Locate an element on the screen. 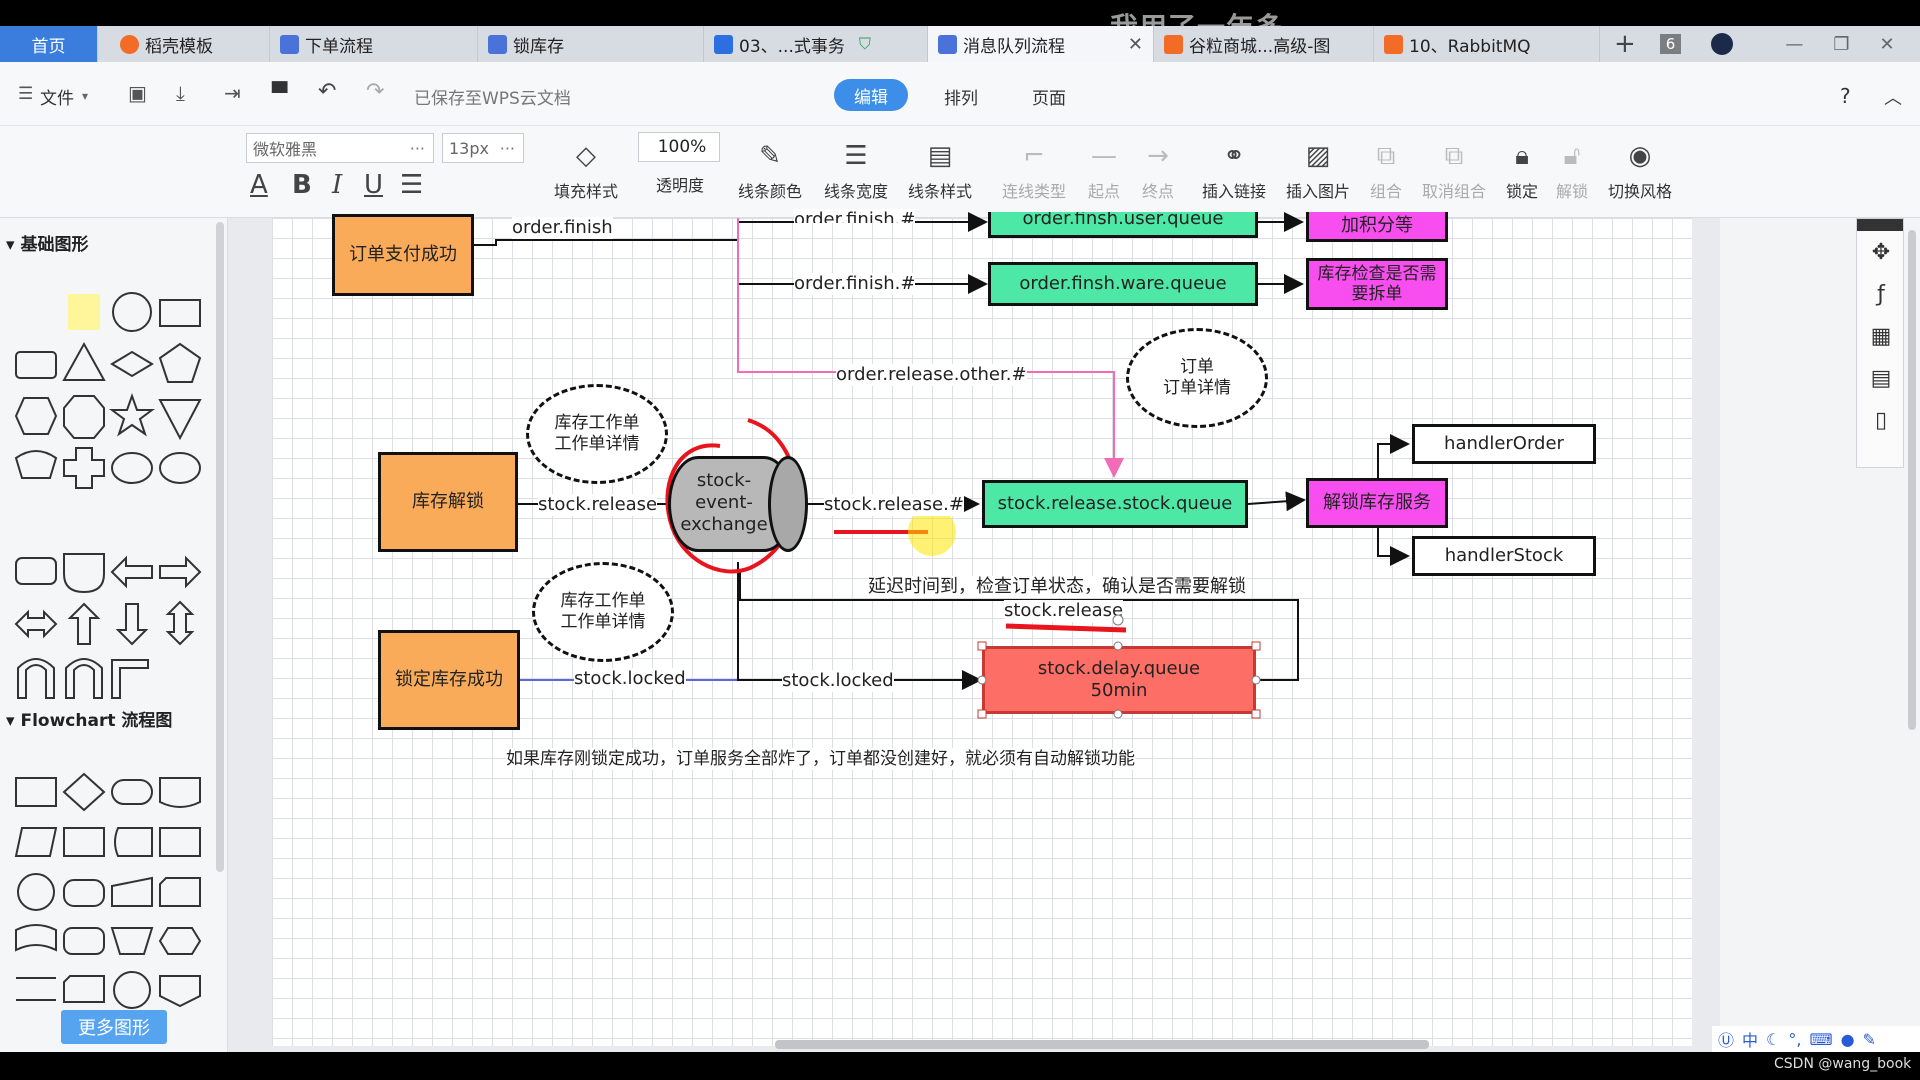 This screenshot has height=1080, width=1920. line-style-button: ▤ 线条样式 is located at coordinates (940, 168).